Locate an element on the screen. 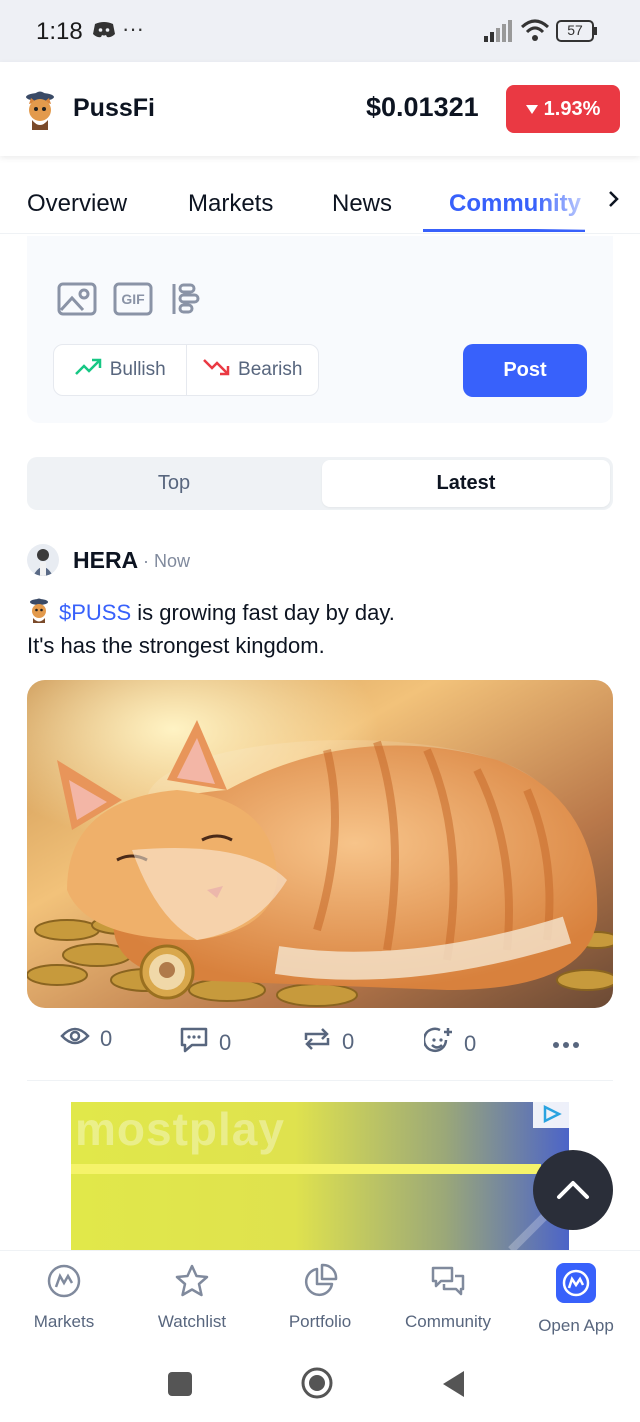  views-stat: 0 is located at coordinates (86, 1039).